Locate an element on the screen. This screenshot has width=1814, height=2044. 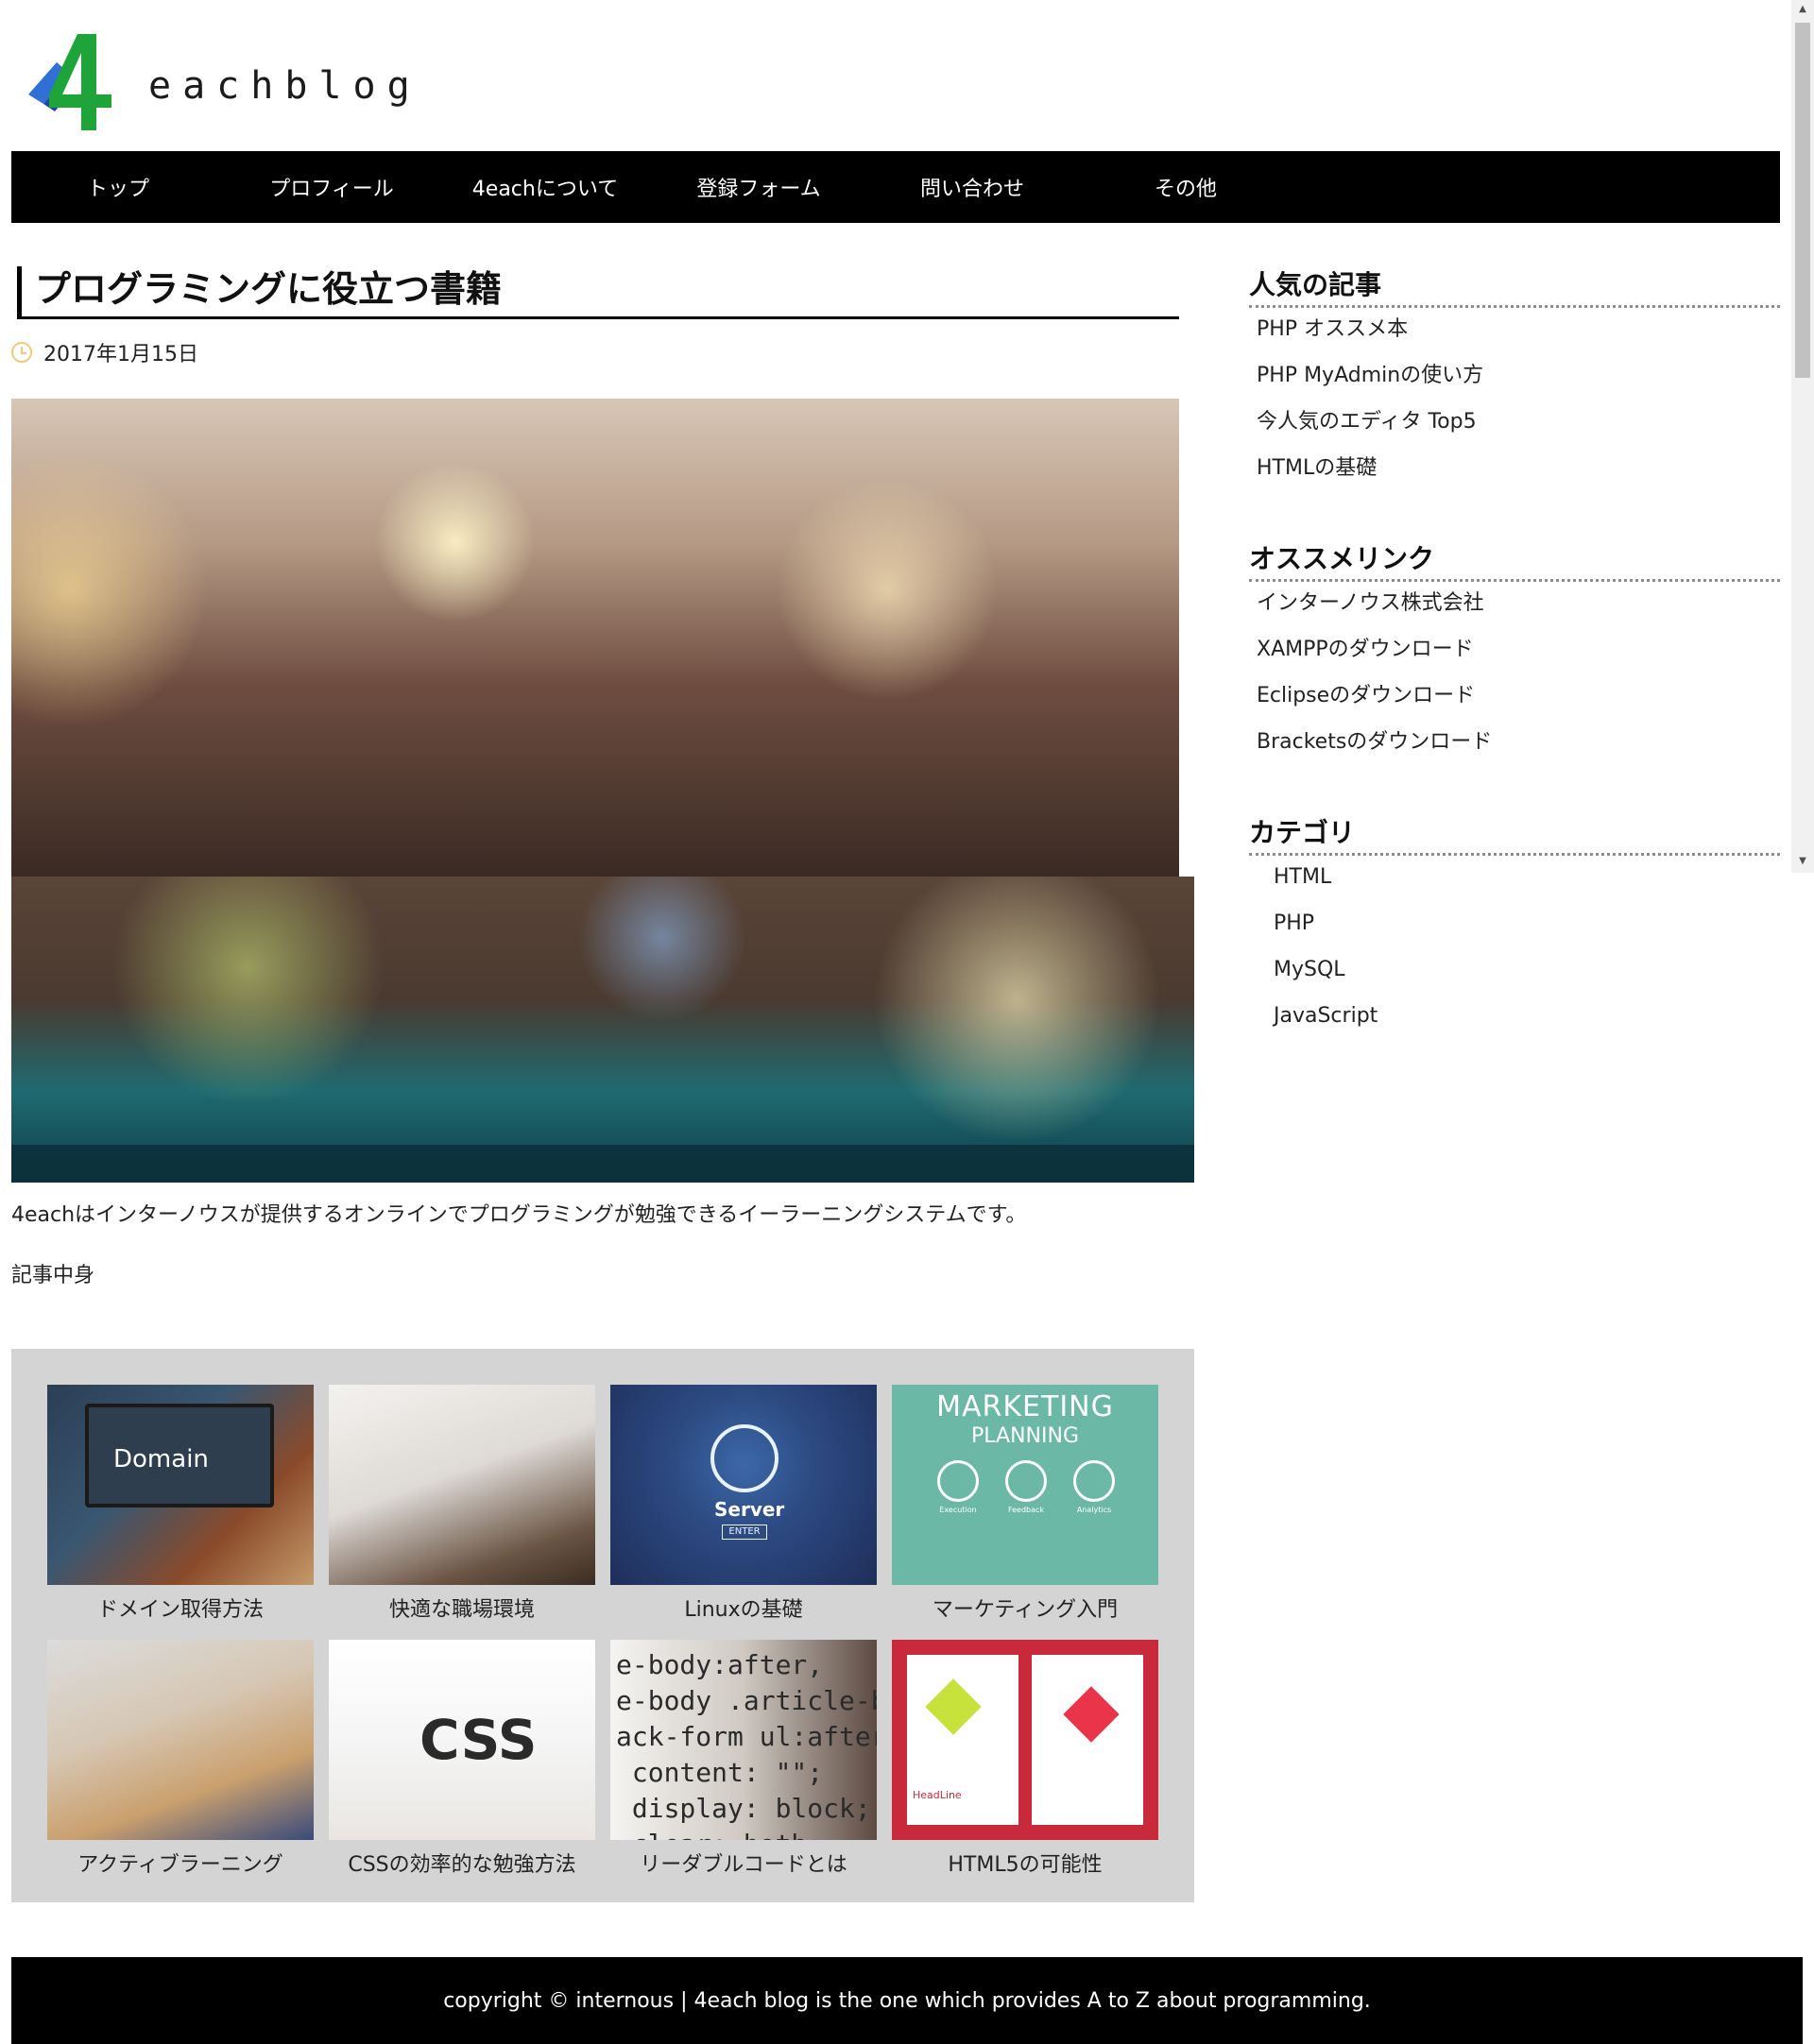
sidebar-link: PHP MyAdminの使い方 is located at coordinates (1515, 377).